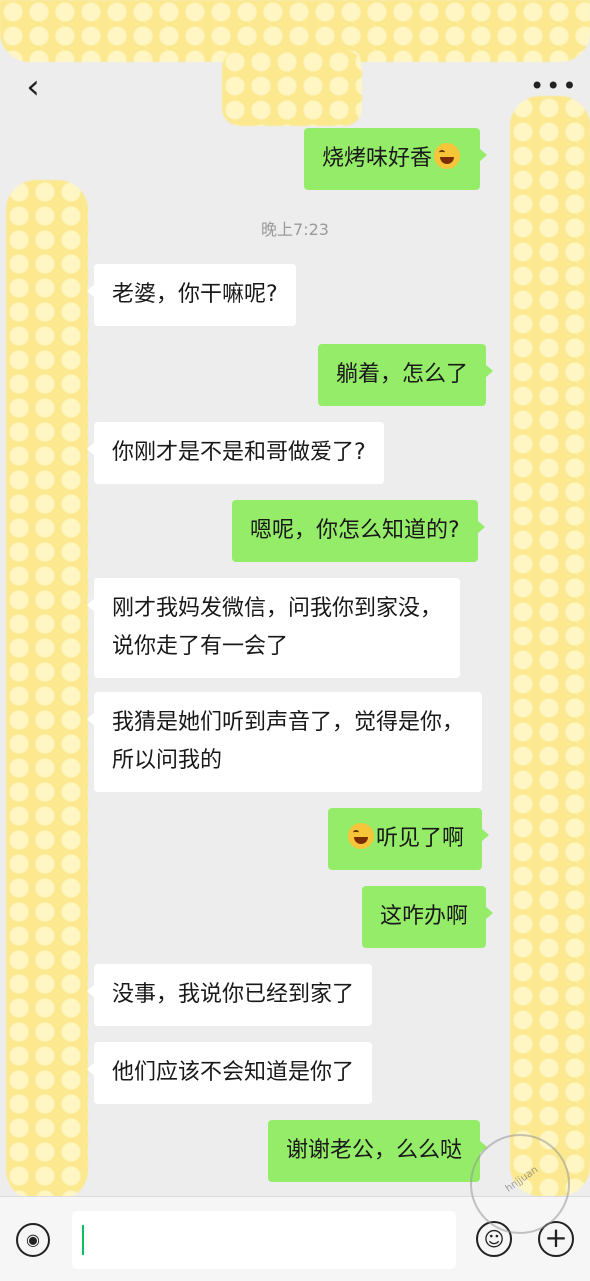  What do you see at coordinates (47, 690) in the screenshot?
I see `mosaic-left` at bounding box center [47, 690].